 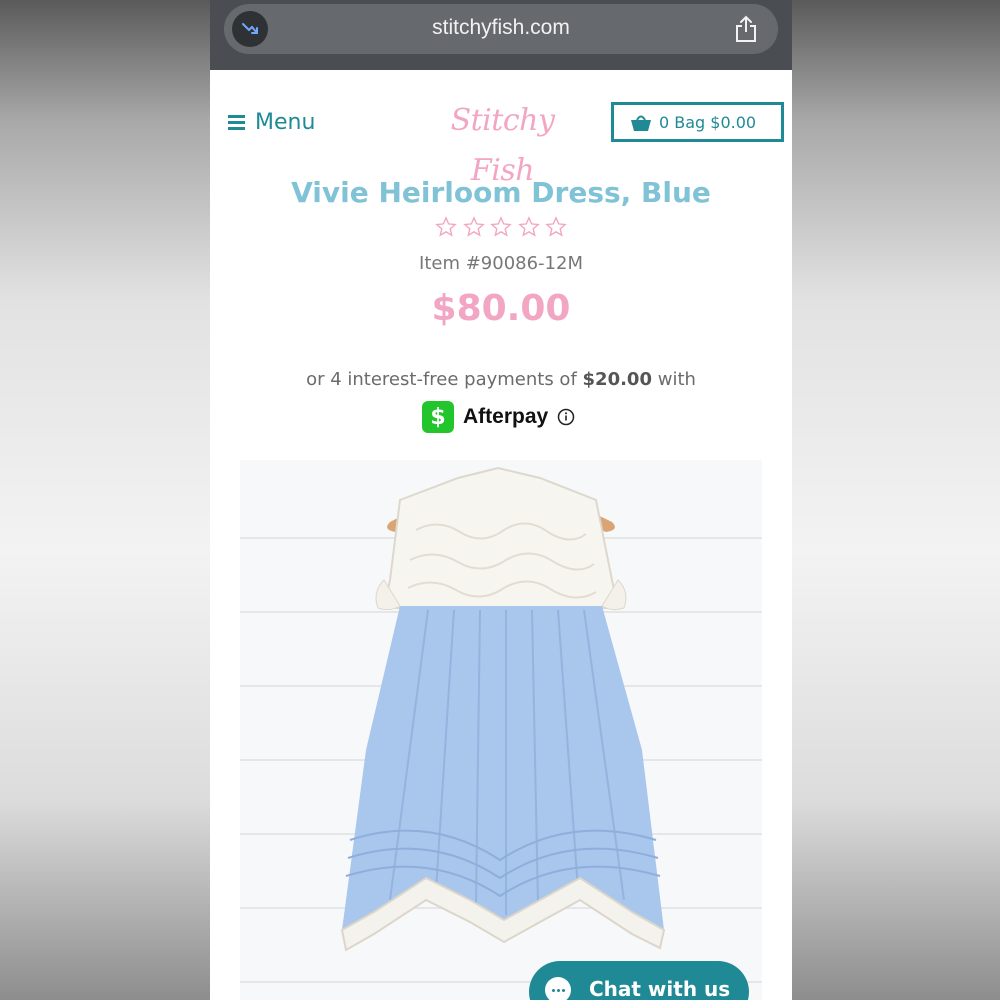 I want to click on afterpay-label: Afterpay, so click(x=506, y=416).